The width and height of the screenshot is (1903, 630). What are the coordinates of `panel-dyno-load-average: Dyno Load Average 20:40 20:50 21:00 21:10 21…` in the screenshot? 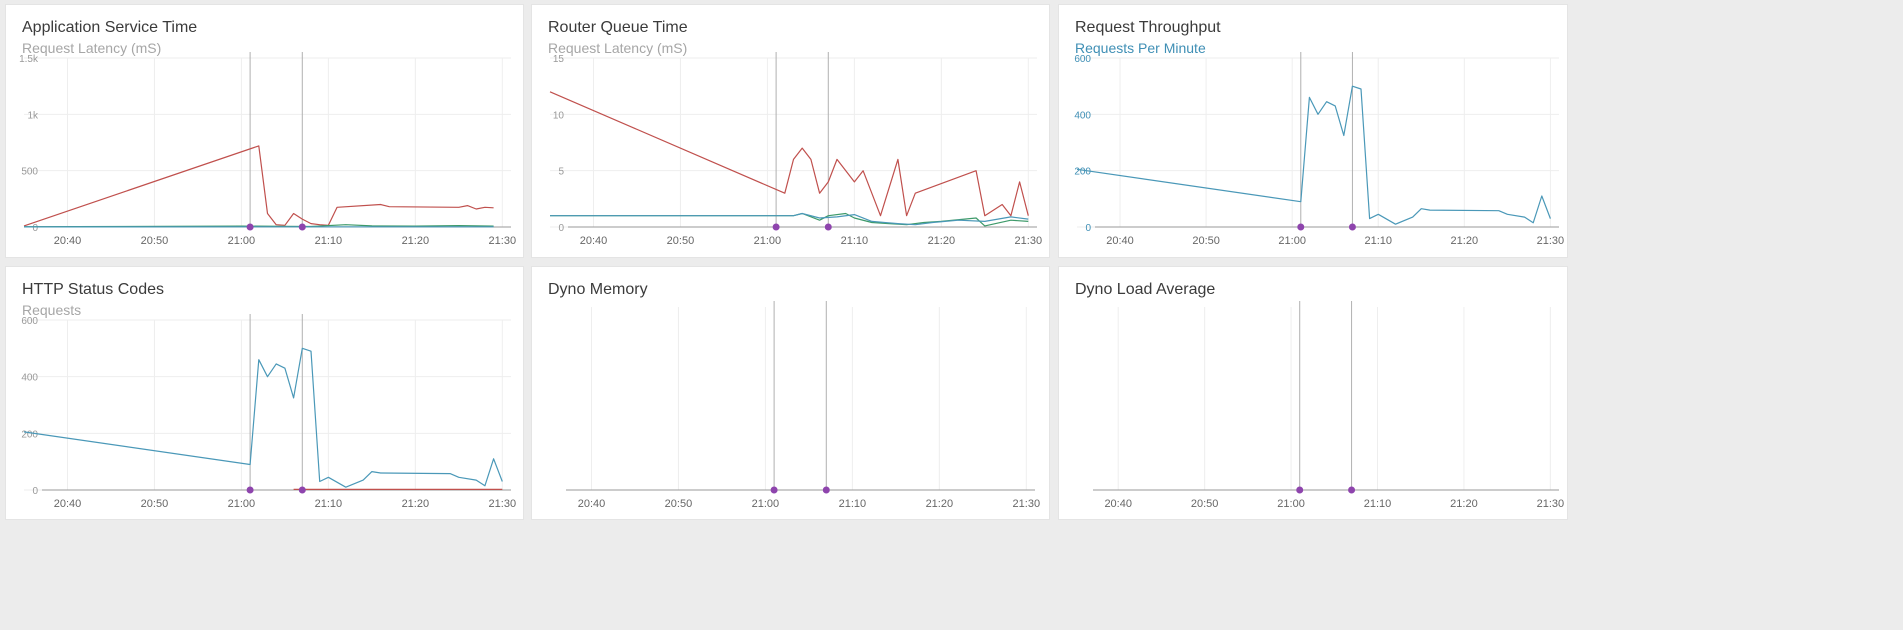 It's located at (1313, 393).